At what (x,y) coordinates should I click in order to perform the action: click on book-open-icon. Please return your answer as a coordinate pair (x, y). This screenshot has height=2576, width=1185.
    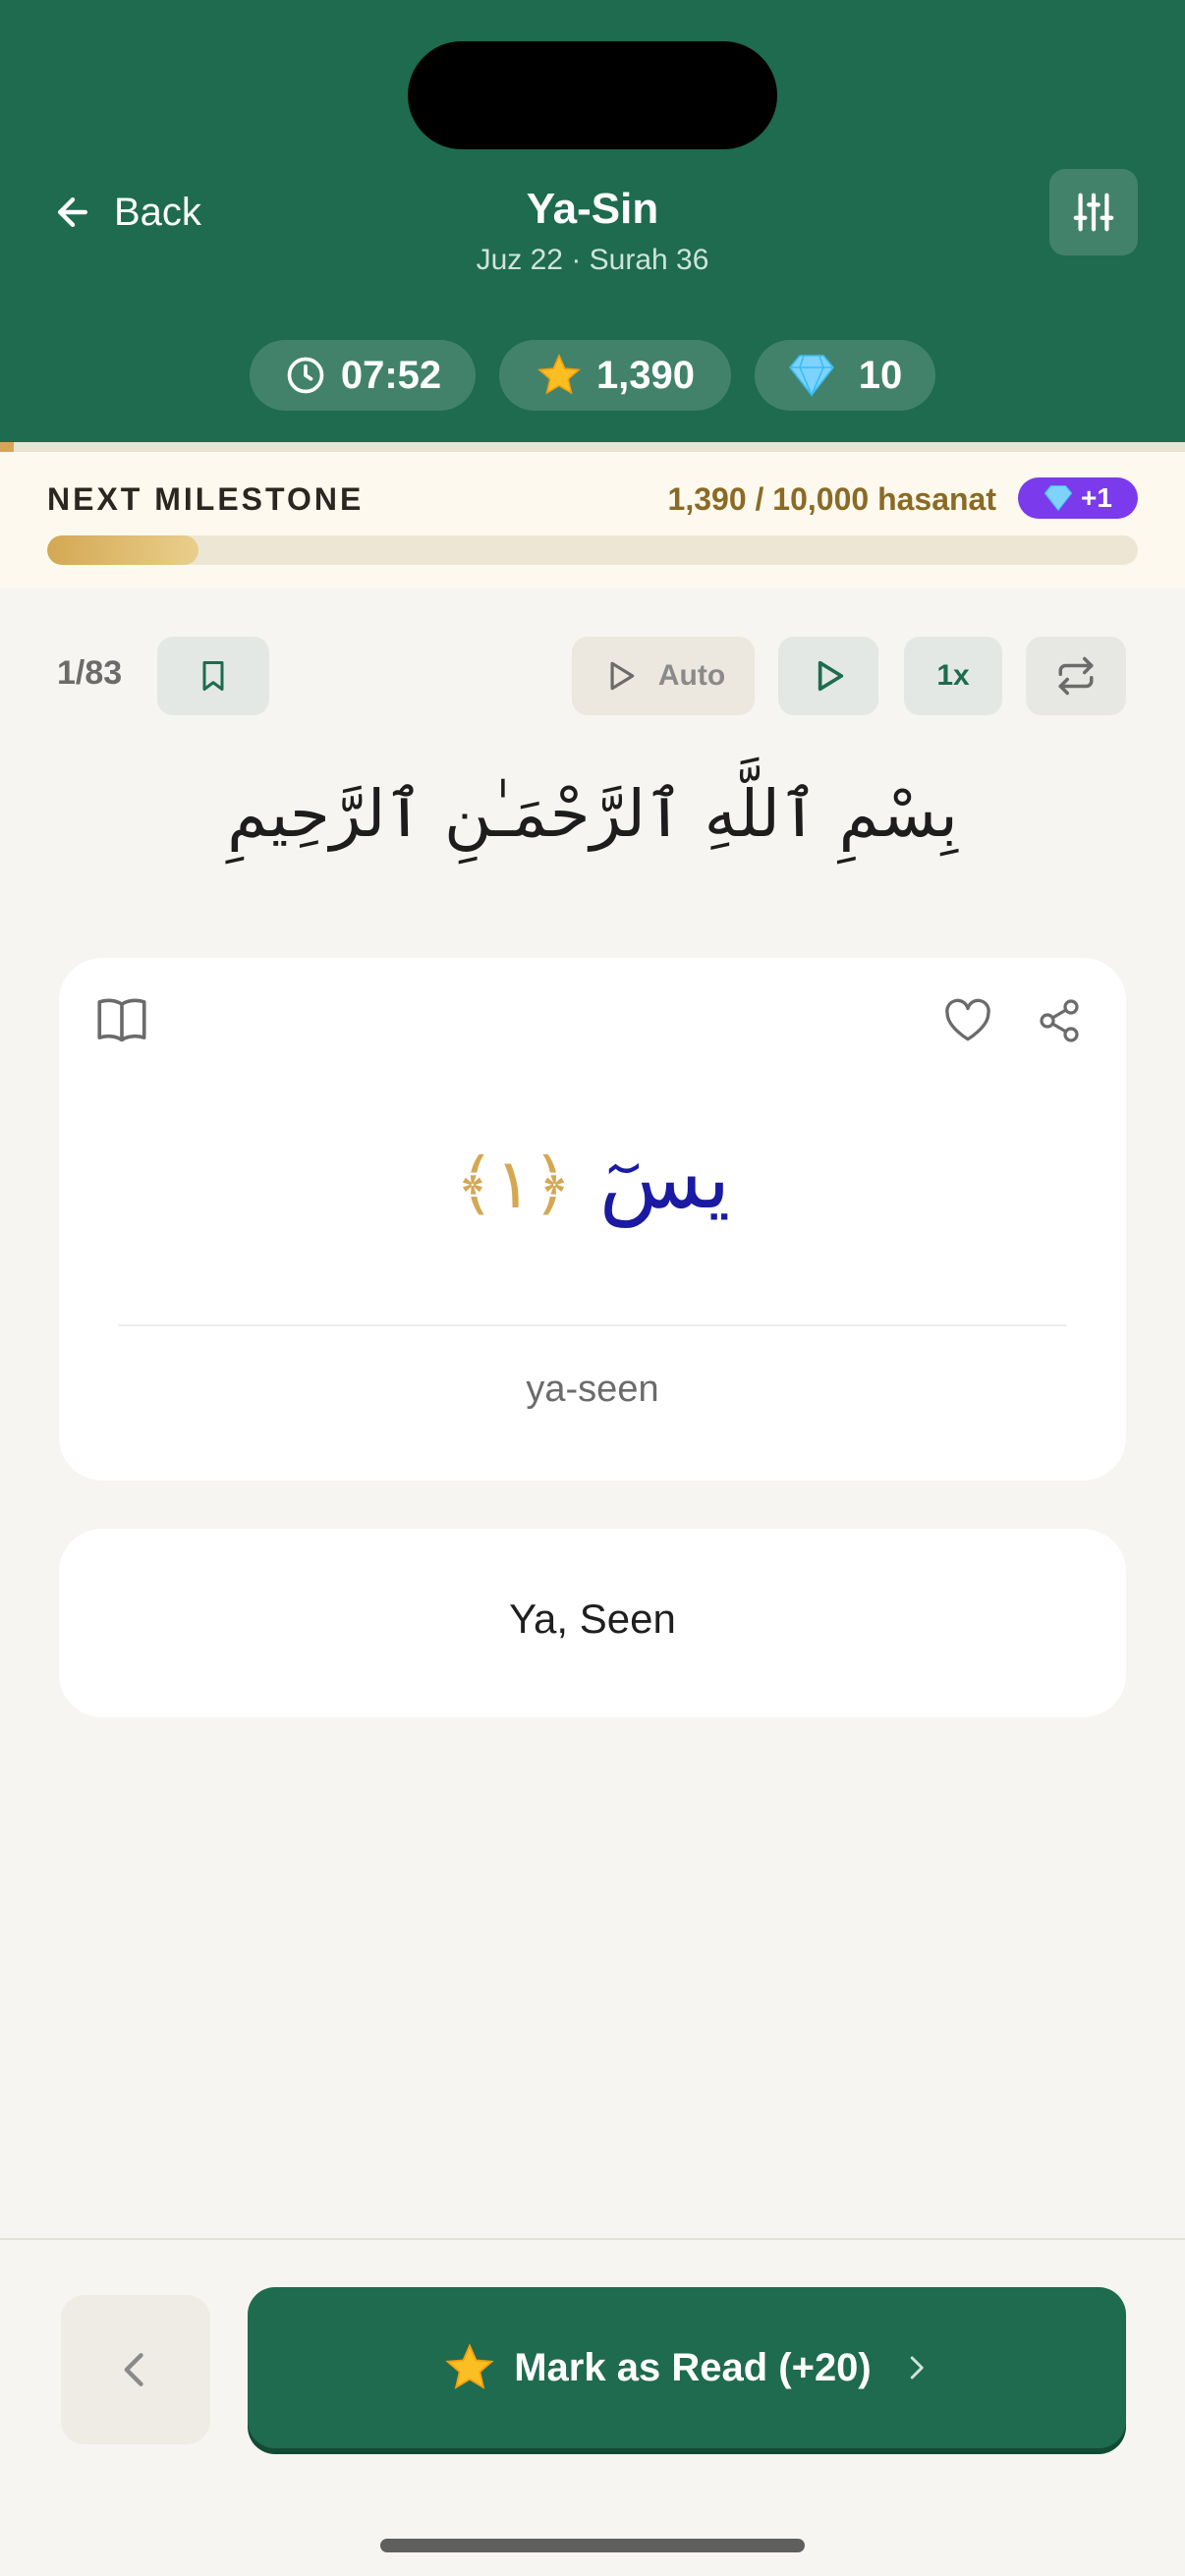
    Looking at the image, I should click on (122, 1020).